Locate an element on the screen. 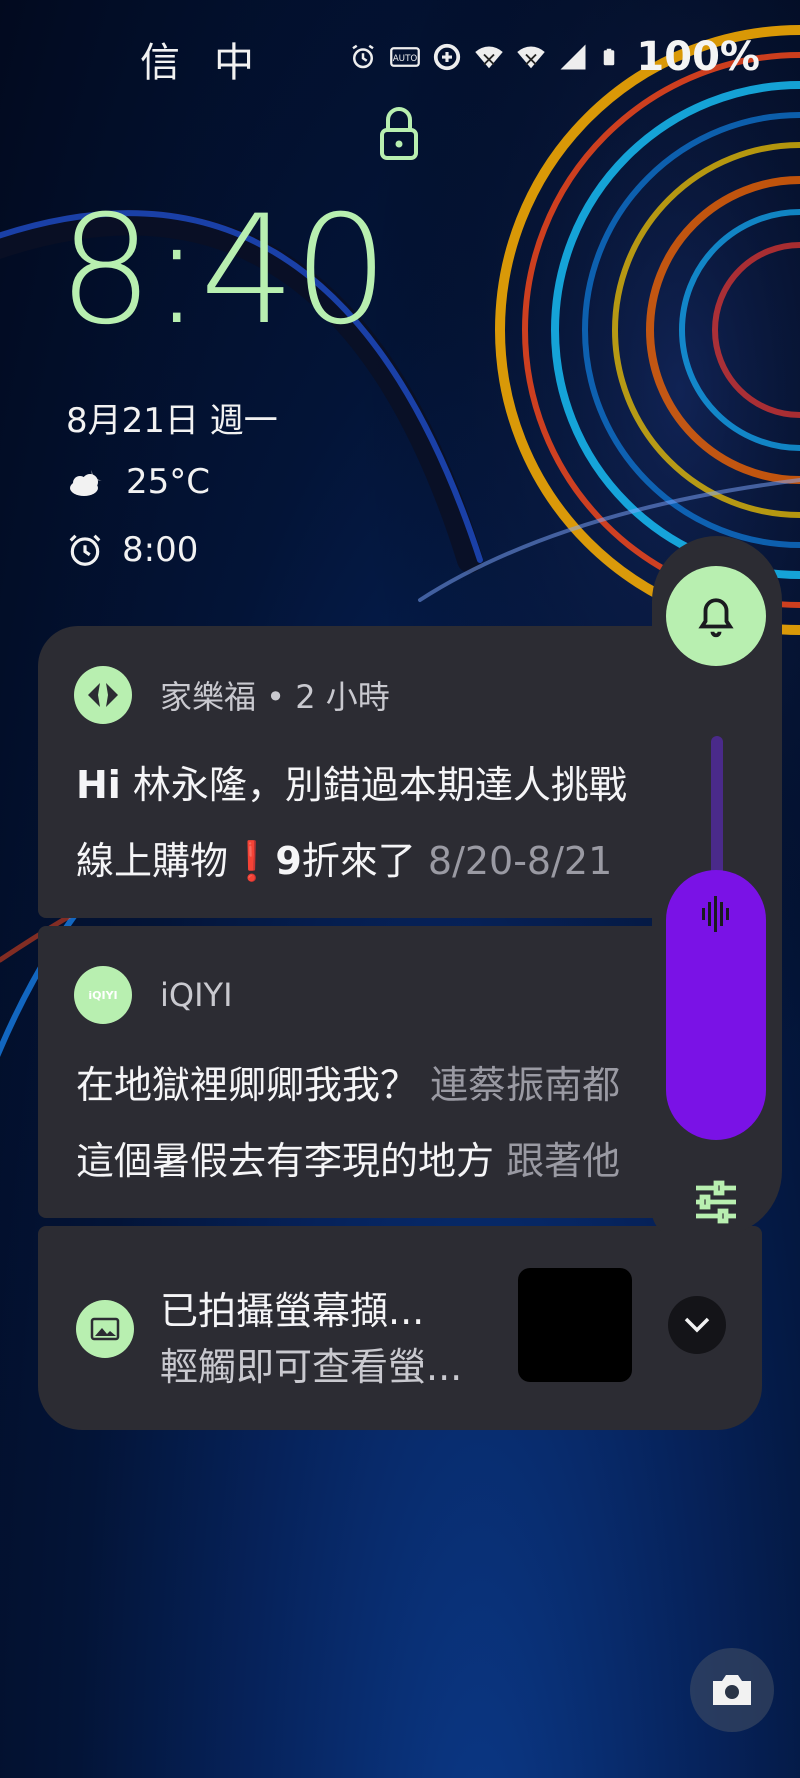 This screenshot has width=800, height=1778. alarm-clock-icon is located at coordinates (85, 550).